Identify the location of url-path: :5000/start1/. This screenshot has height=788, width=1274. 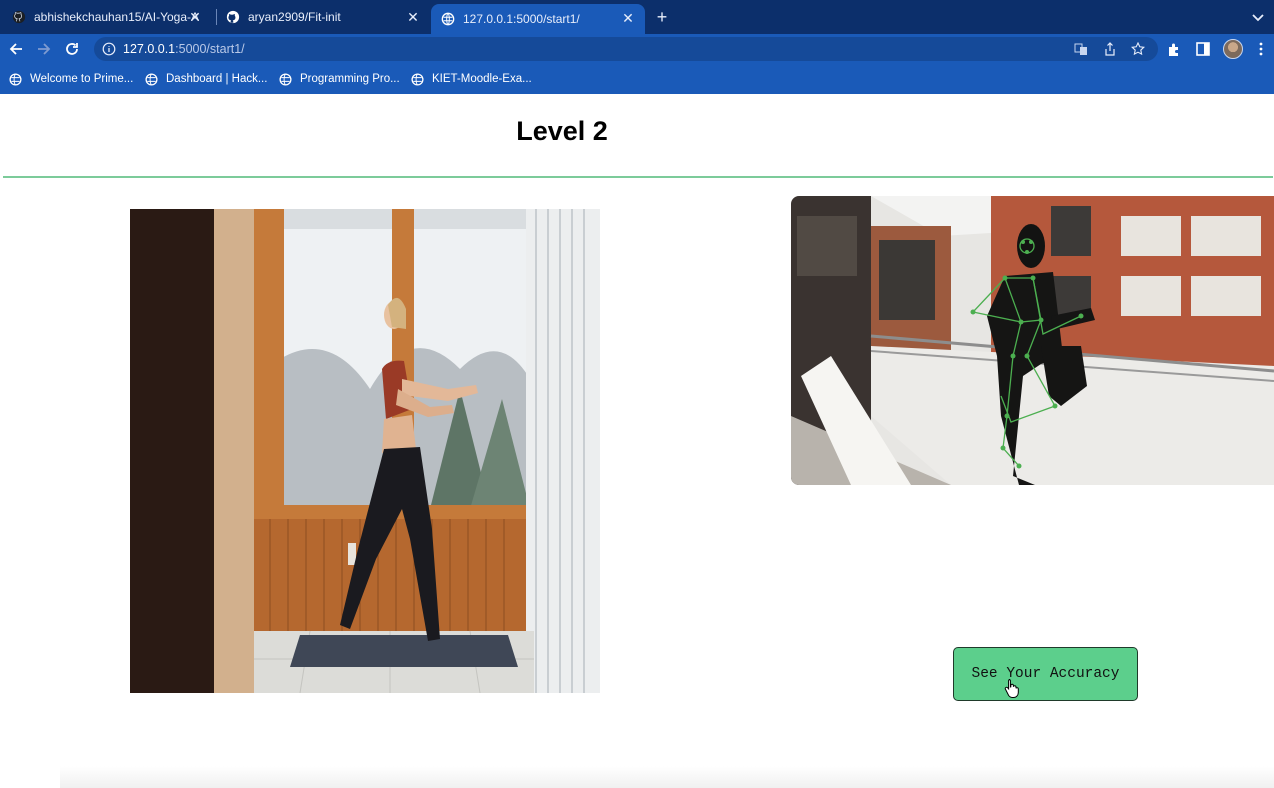
(210, 49).